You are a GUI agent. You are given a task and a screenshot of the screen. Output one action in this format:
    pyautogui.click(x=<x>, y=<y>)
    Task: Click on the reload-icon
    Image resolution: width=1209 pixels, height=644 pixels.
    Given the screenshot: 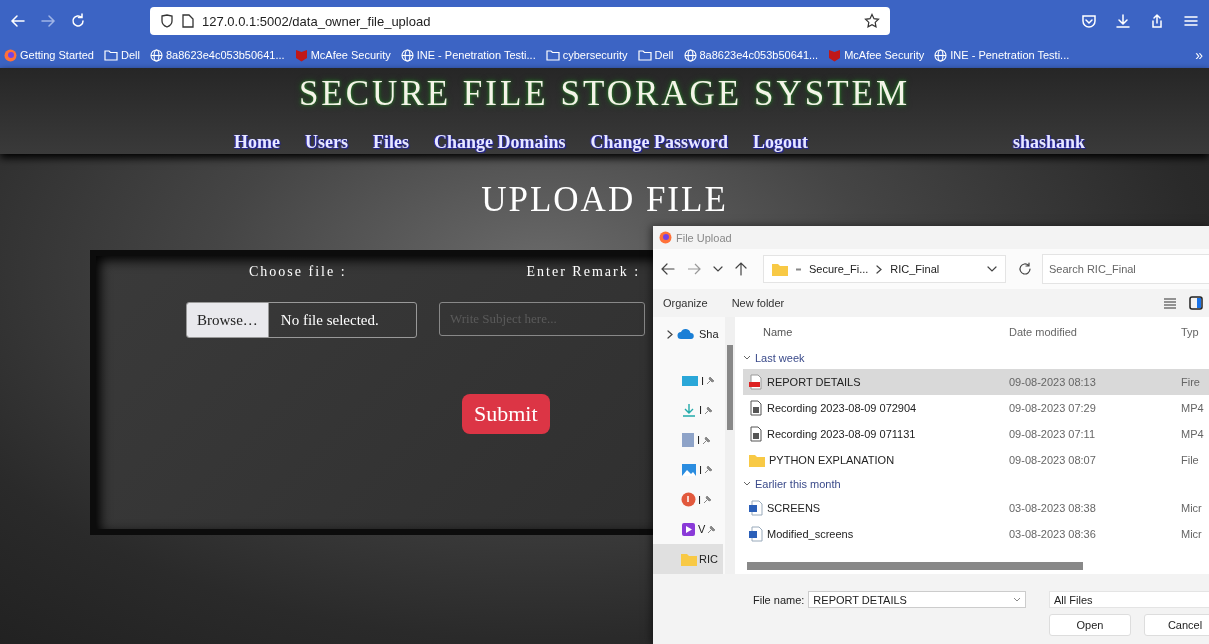 What is the action you would take?
    pyautogui.click(x=78, y=21)
    